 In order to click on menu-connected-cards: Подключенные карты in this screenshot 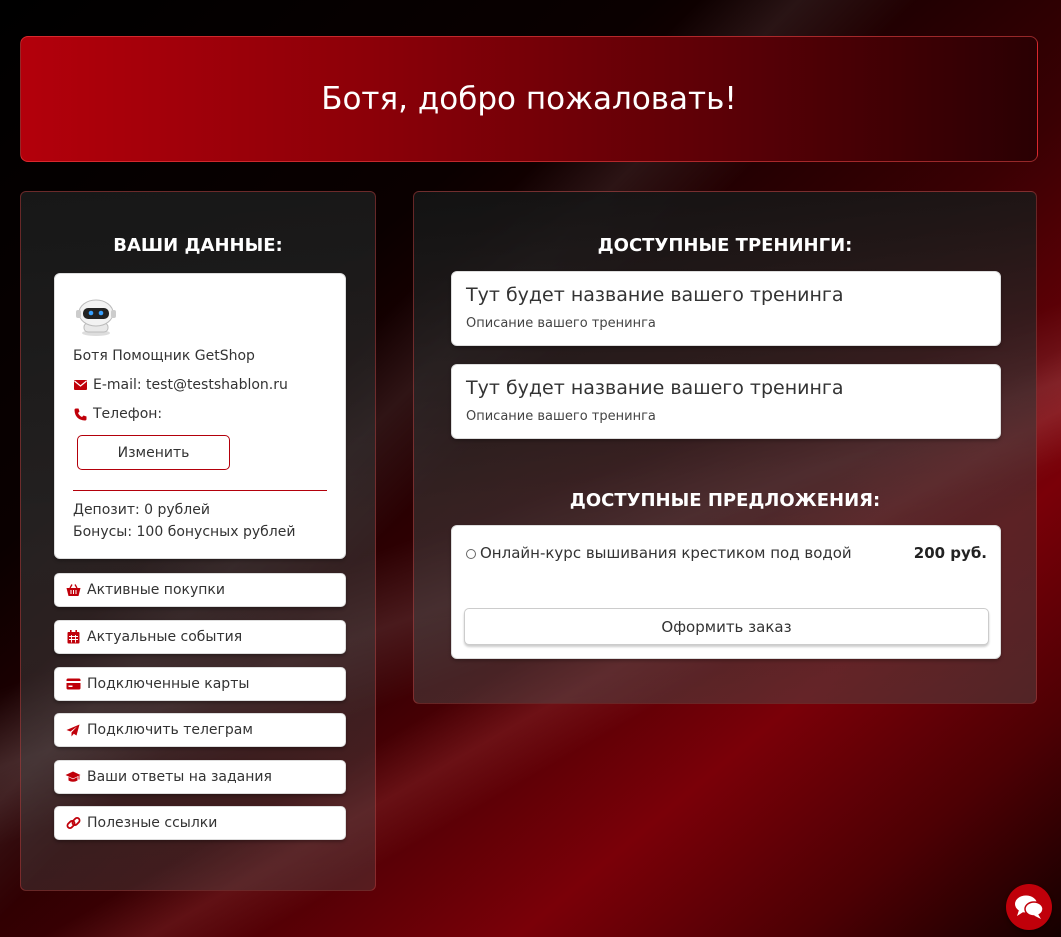, I will do `click(200, 684)`.